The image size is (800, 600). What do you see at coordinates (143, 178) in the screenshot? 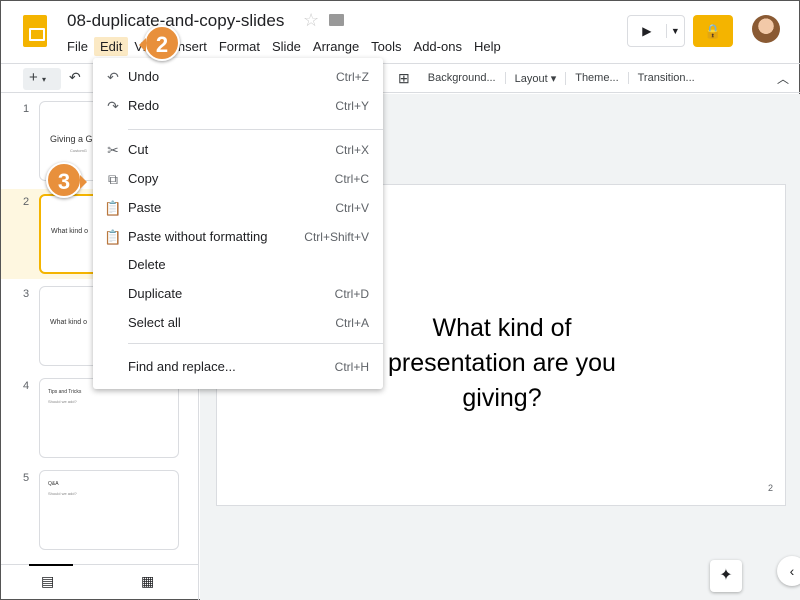
I see `menu-item-label: Copy` at bounding box center [143, 178].